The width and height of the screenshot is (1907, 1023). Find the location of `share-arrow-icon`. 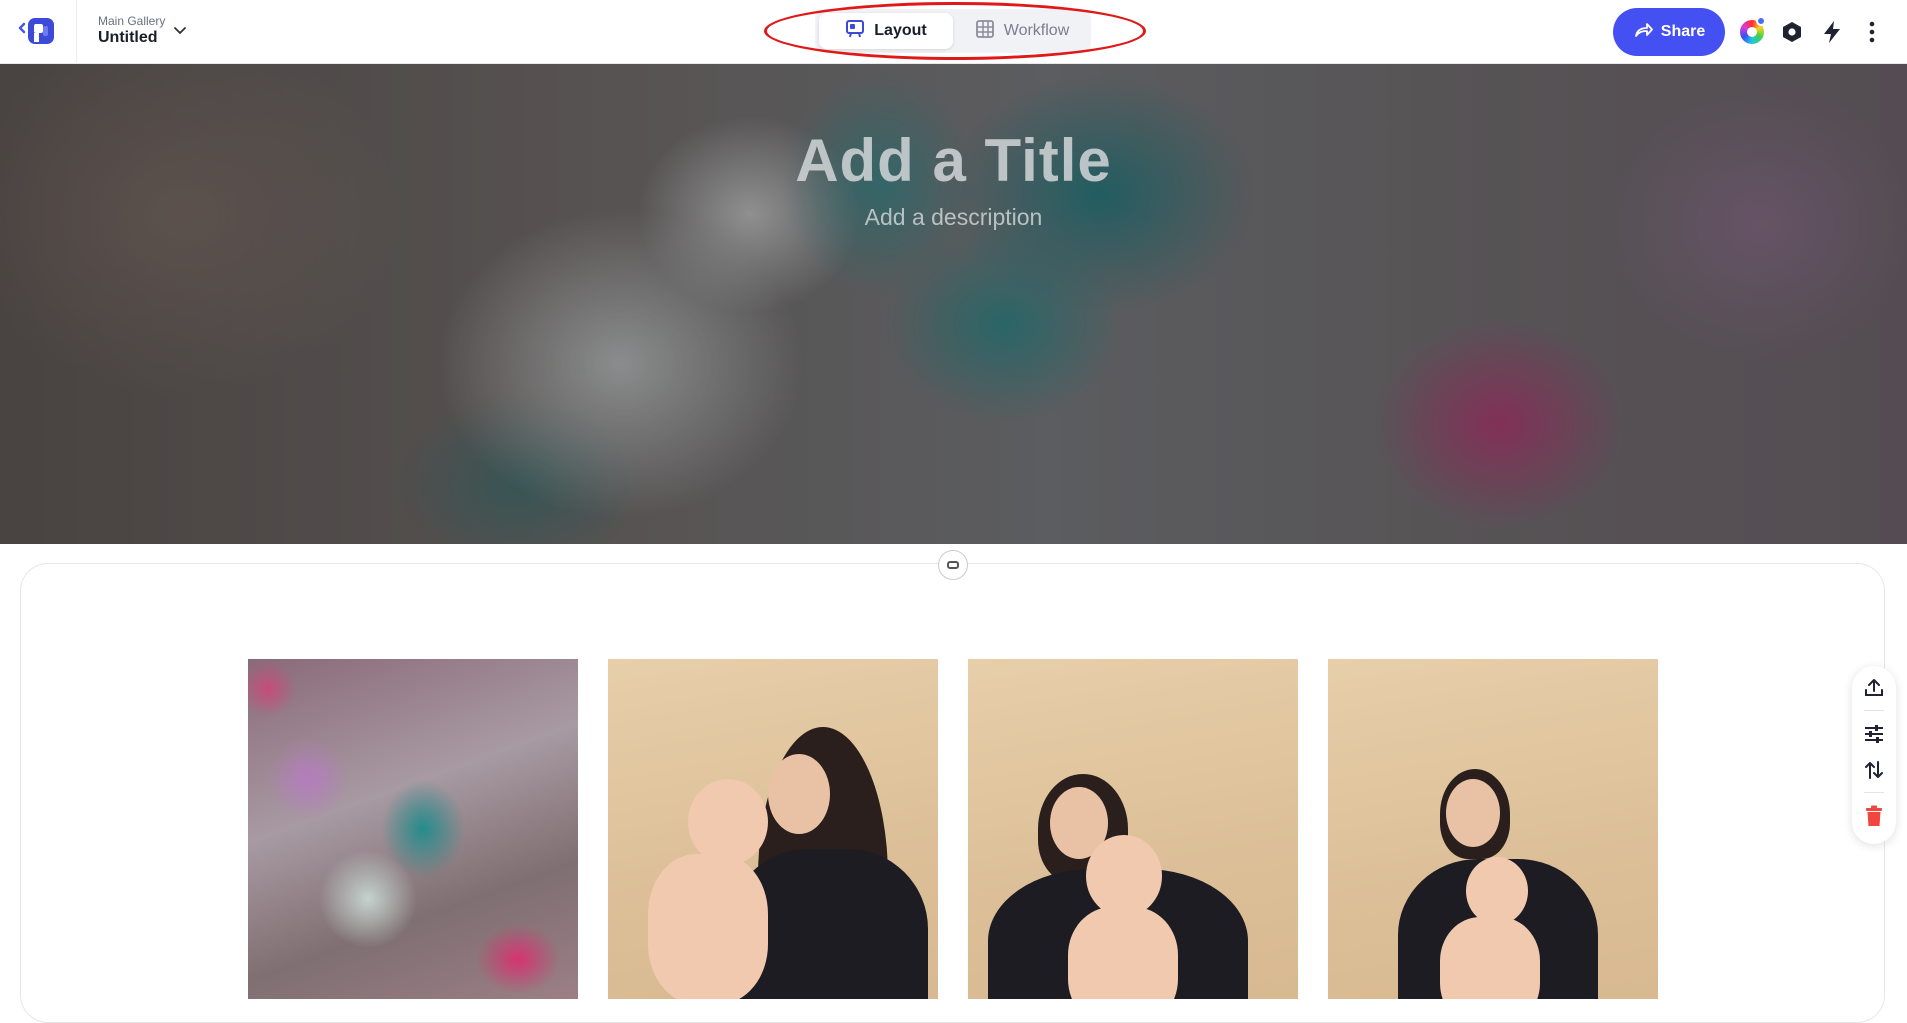

share-arrow-icon is located at coordinates (1643, 32).